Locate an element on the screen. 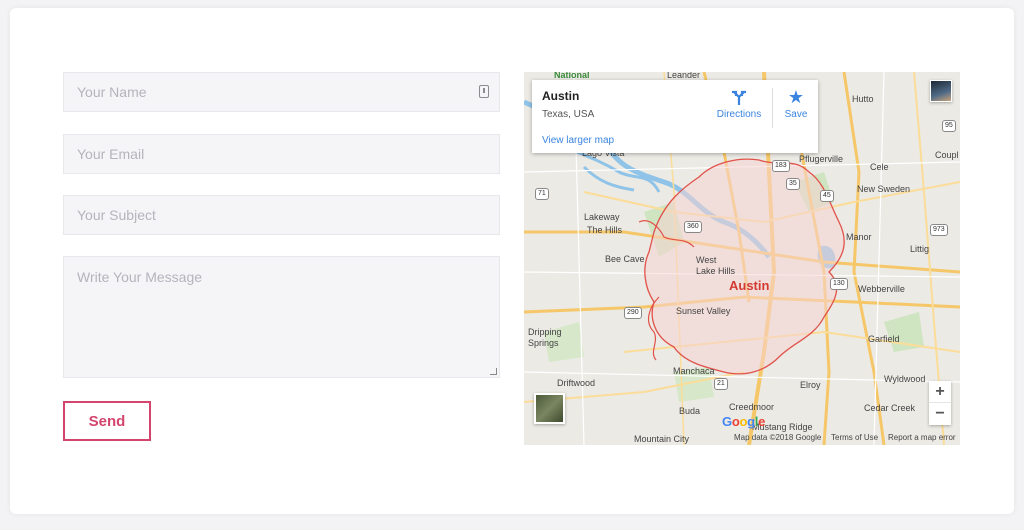  place-label: Manor is located at coordinates (859, 237).